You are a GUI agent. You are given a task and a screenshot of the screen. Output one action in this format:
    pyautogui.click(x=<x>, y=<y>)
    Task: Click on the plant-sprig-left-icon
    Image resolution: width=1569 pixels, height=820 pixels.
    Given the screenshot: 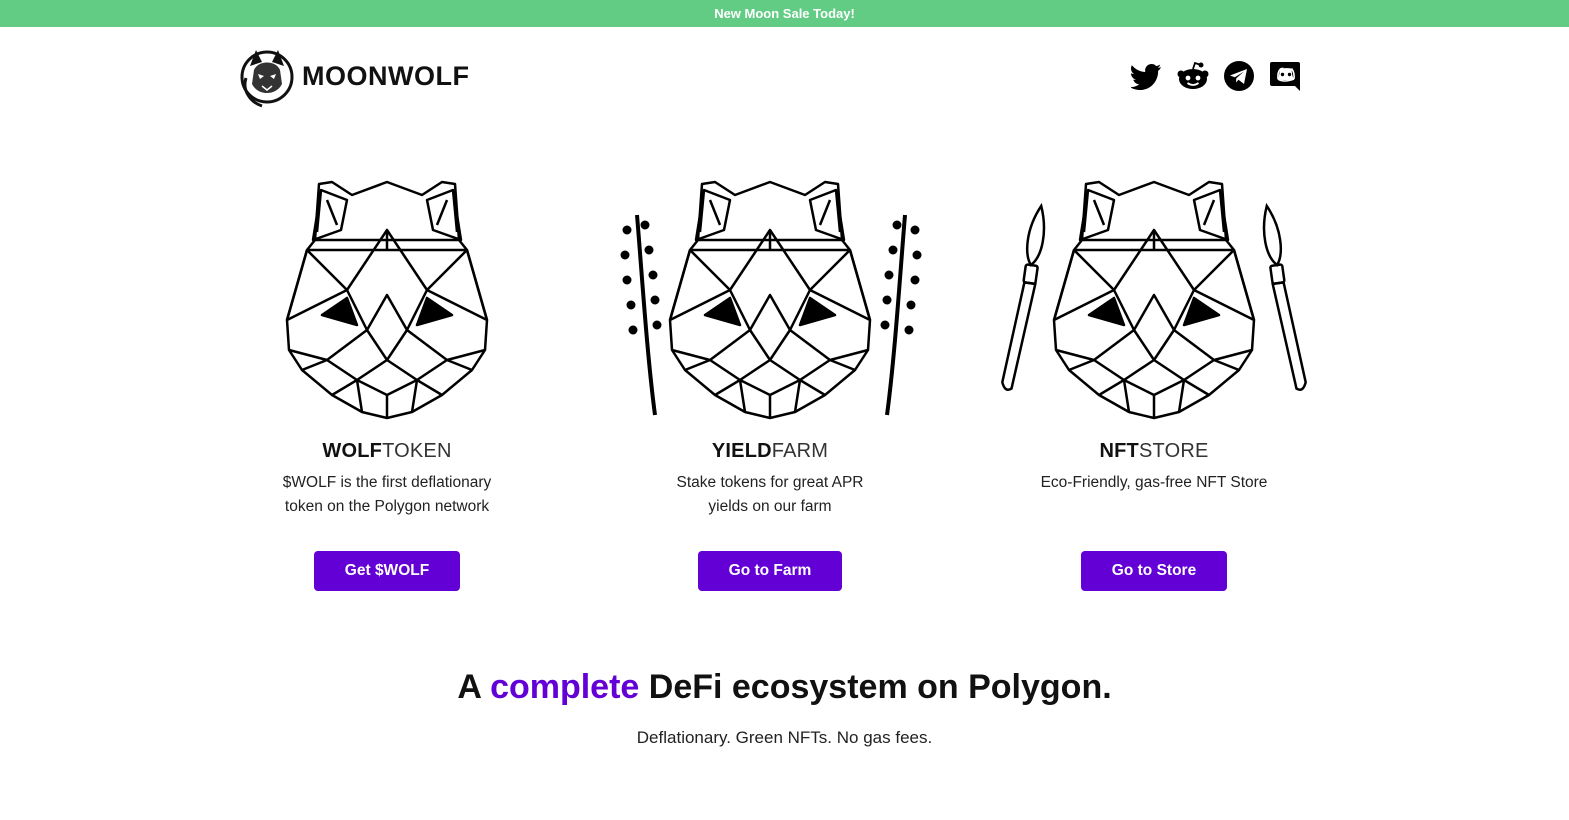 What is the action you would take?
    pyautogui.click(x=641, y=315)
    